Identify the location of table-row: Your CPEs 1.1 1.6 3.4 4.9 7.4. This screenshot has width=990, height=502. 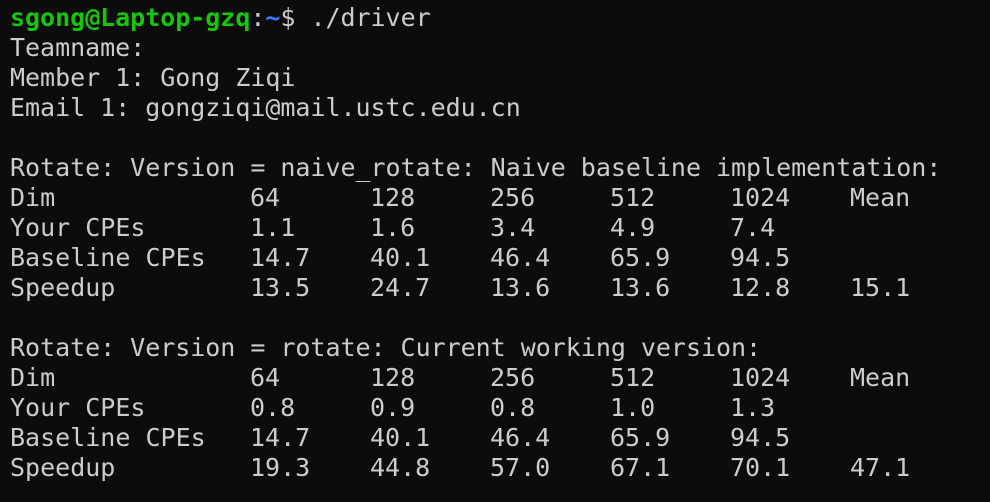
(497, 228).